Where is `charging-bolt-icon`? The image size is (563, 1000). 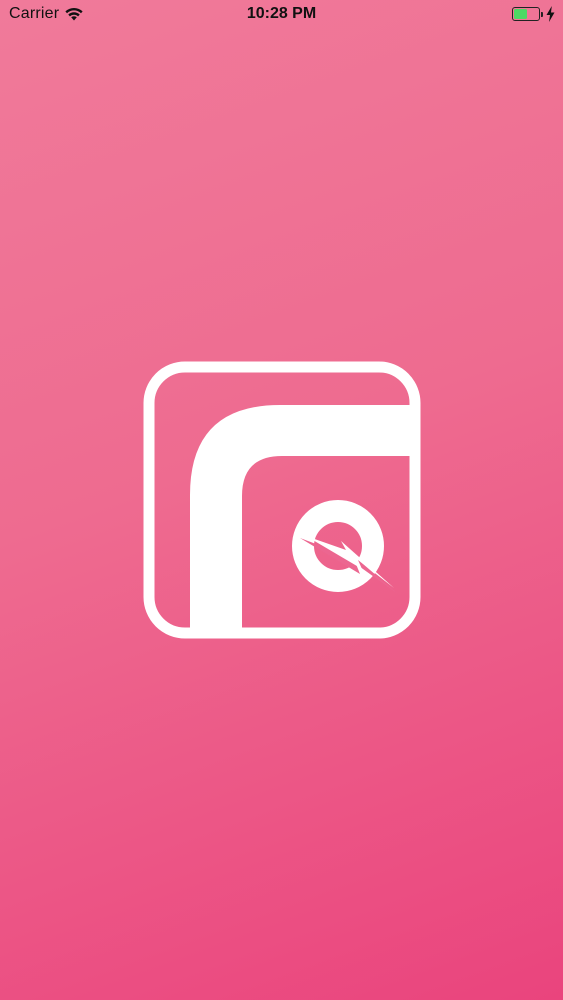
charging-bolt-icon is located at coordinates (550, 14).